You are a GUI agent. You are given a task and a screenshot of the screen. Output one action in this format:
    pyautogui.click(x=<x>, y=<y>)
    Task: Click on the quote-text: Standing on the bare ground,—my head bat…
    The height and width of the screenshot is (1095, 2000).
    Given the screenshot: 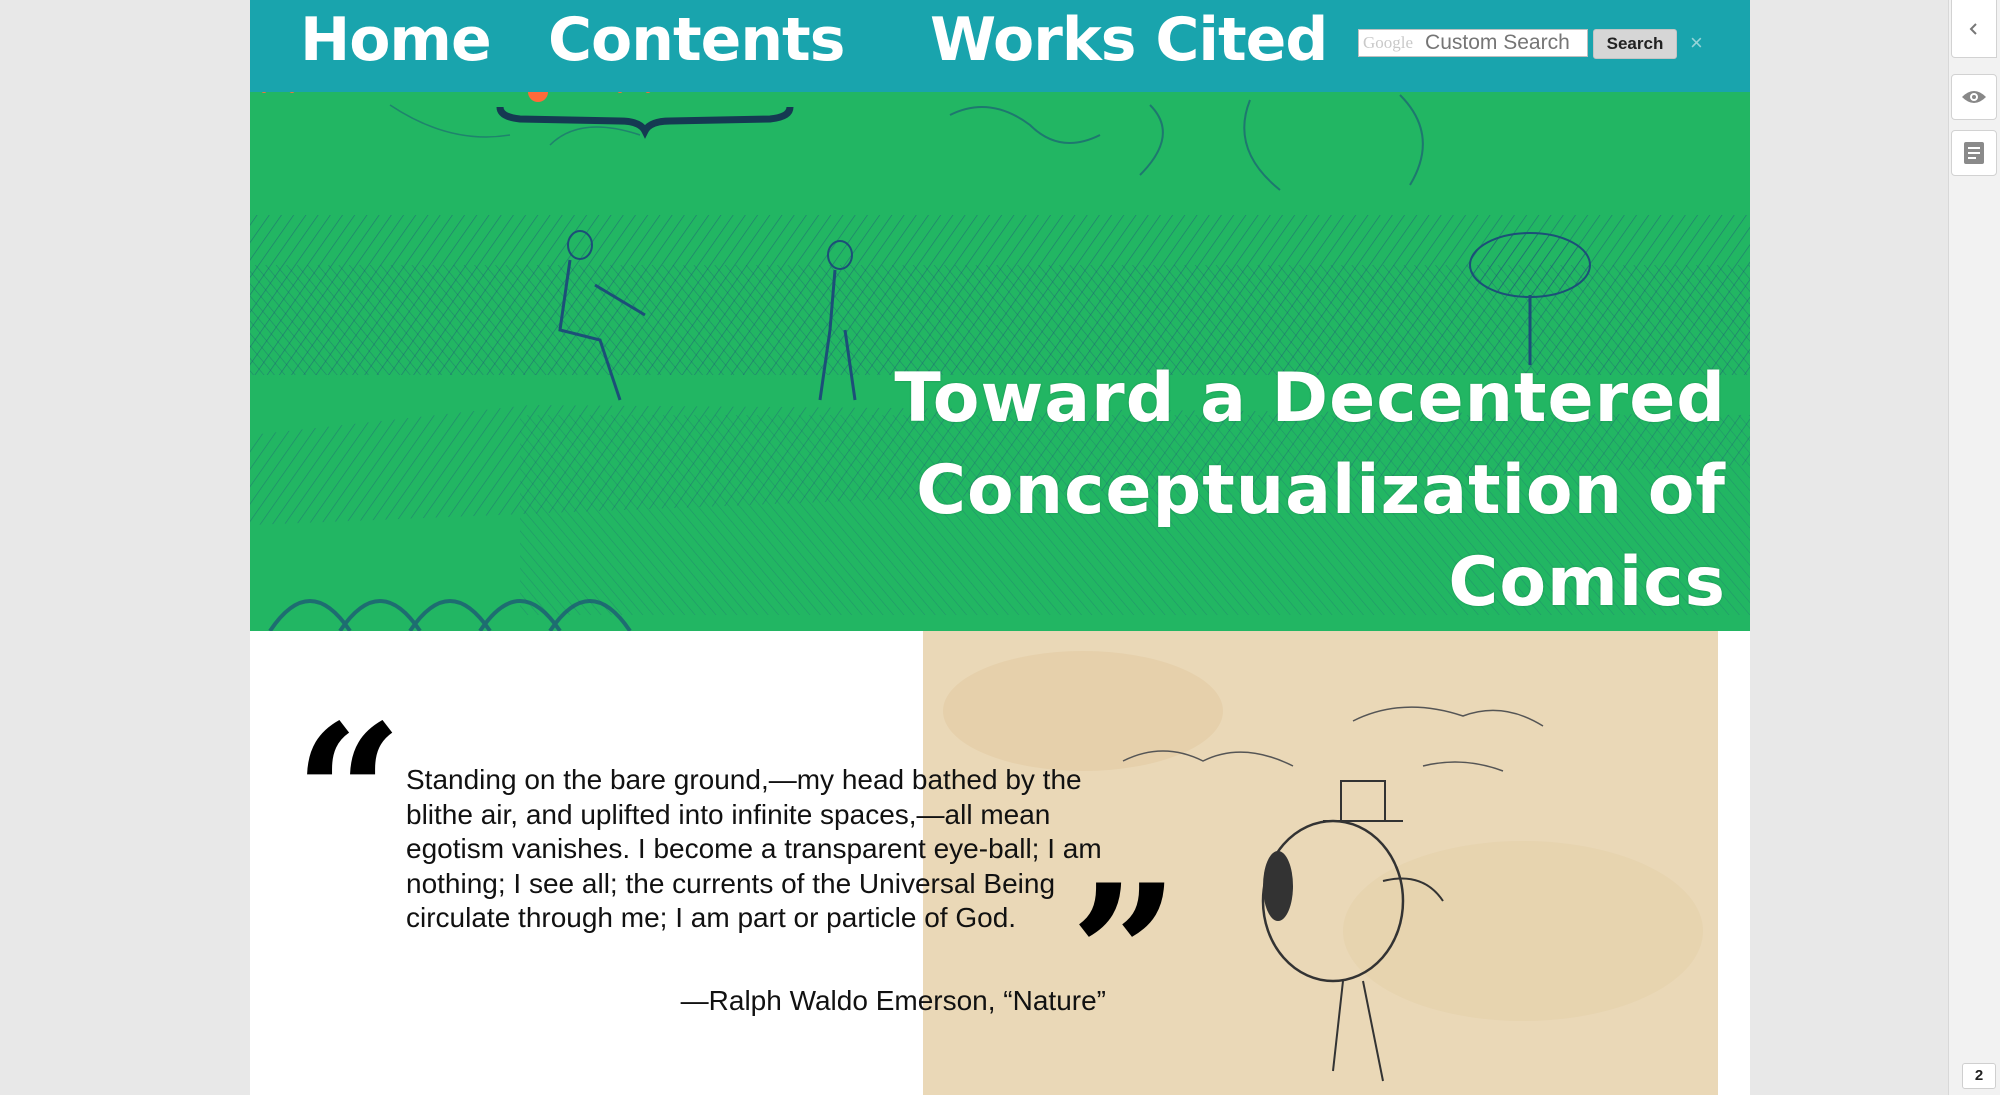 What is the action you would take?
    pyautogui.click(x=754, y=848)
    